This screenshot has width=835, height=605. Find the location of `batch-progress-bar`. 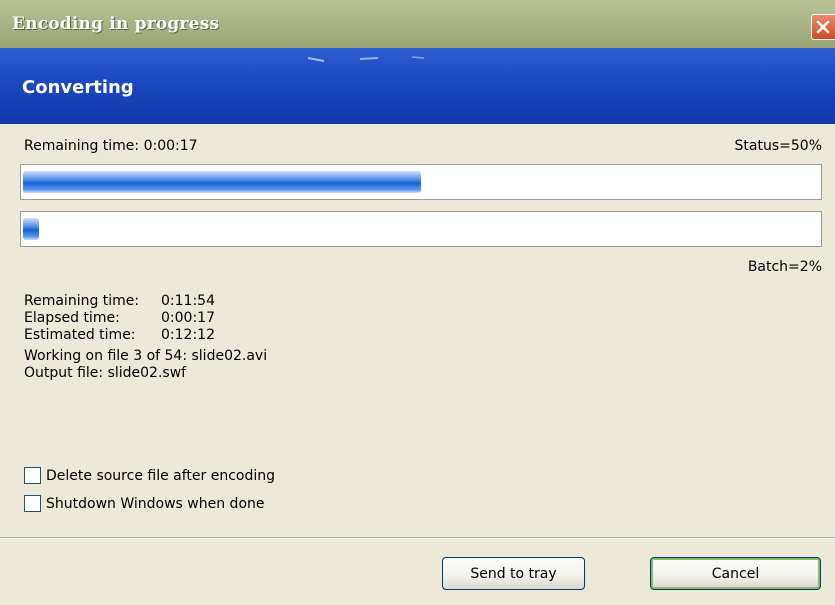

batch-progress-bar is located at coordinates (421, 229).